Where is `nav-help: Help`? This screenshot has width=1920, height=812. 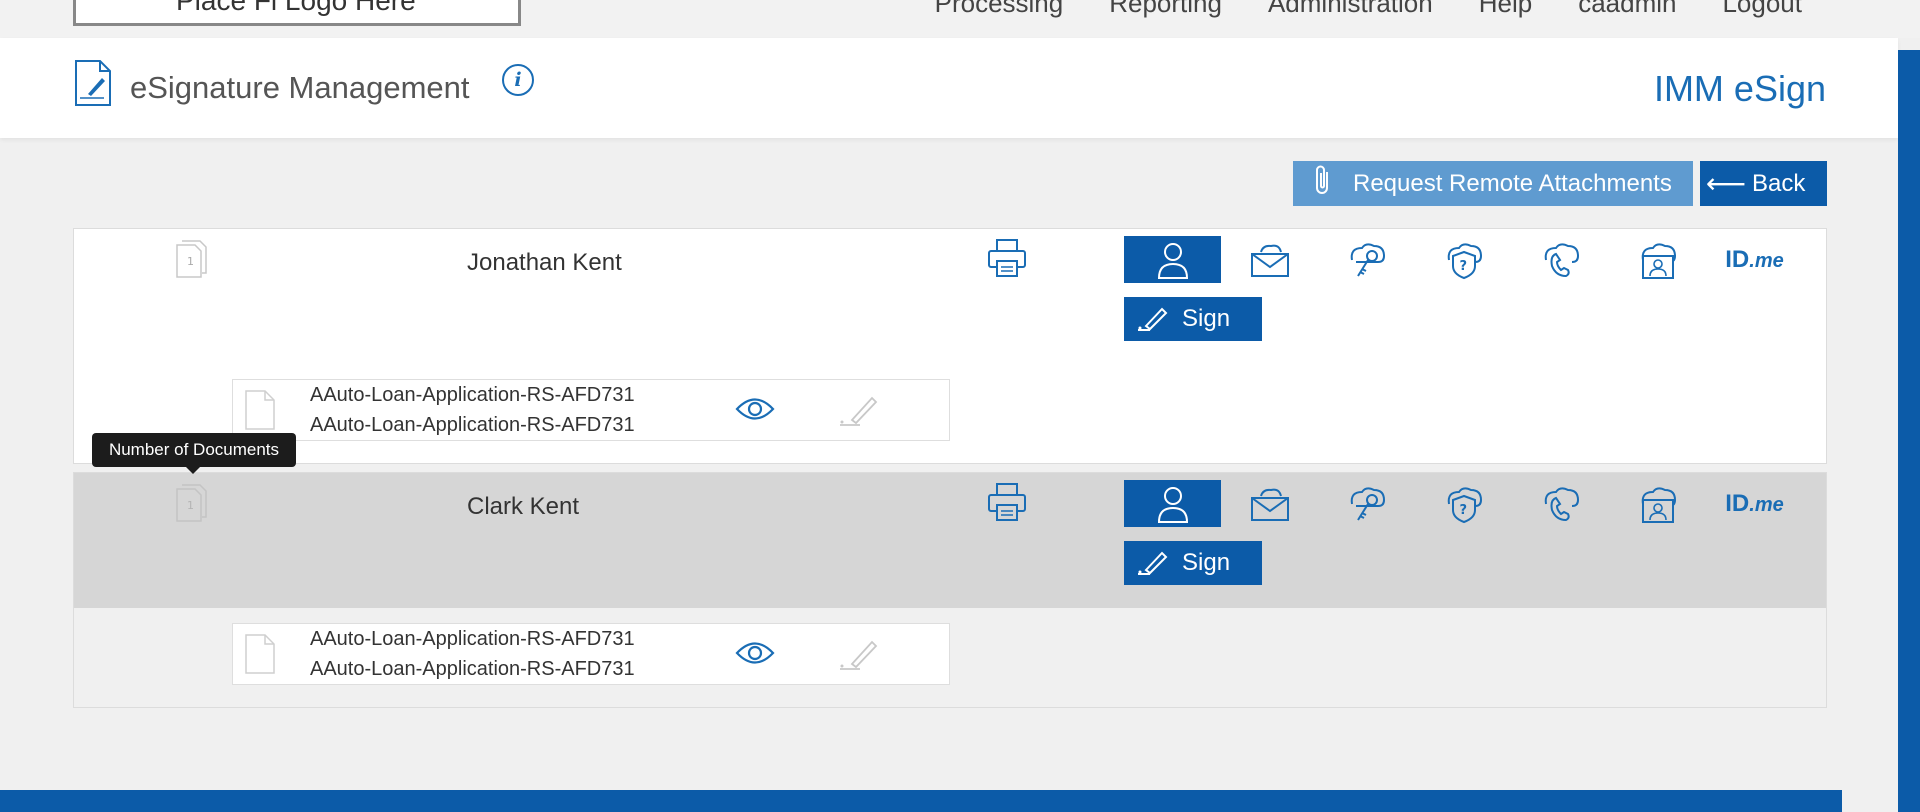 nav-help: Help is located at coordinates (1505, 9).